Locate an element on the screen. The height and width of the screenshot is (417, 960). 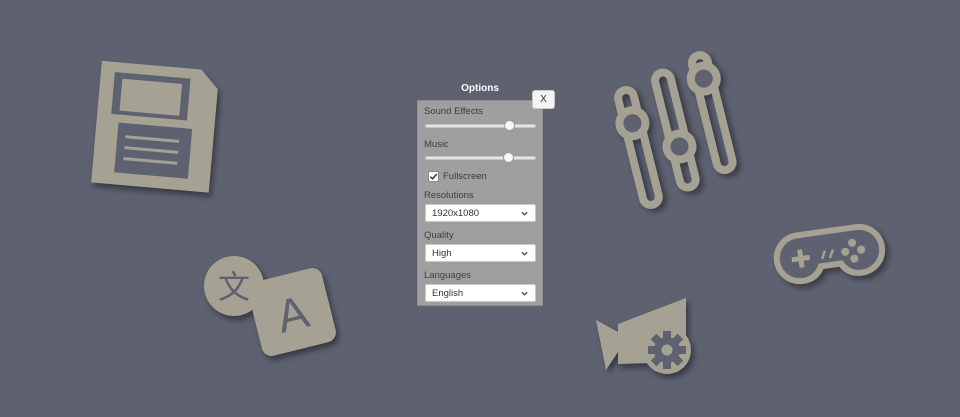
fullscreen-label: Fullscreen is located at coordinates (465, 176).